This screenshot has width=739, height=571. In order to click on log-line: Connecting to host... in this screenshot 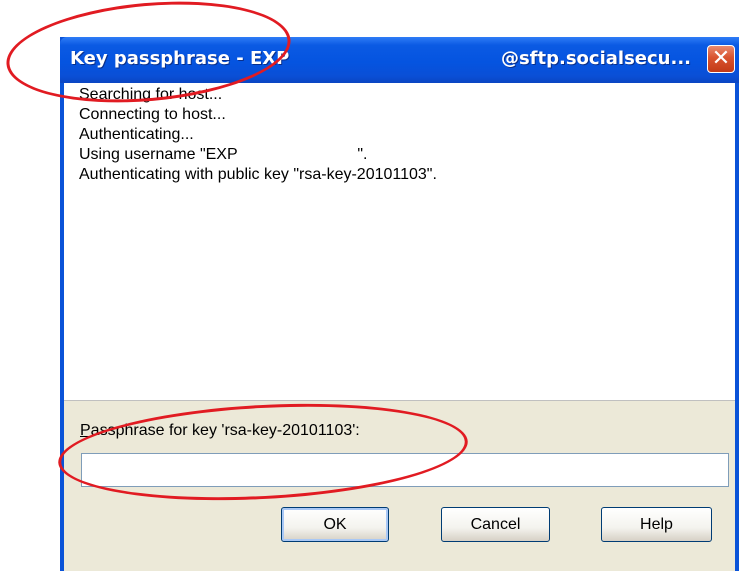, I will do `click(152, 114)`.